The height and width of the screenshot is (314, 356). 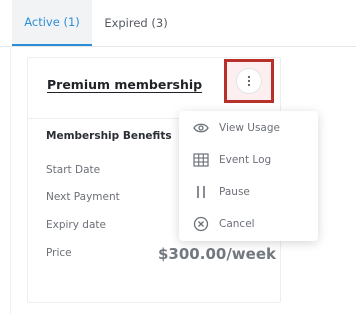 What do you see at coordinates (201, 128) in the screenshot?
I see `eye-icon` at bounding box center [201, 128].